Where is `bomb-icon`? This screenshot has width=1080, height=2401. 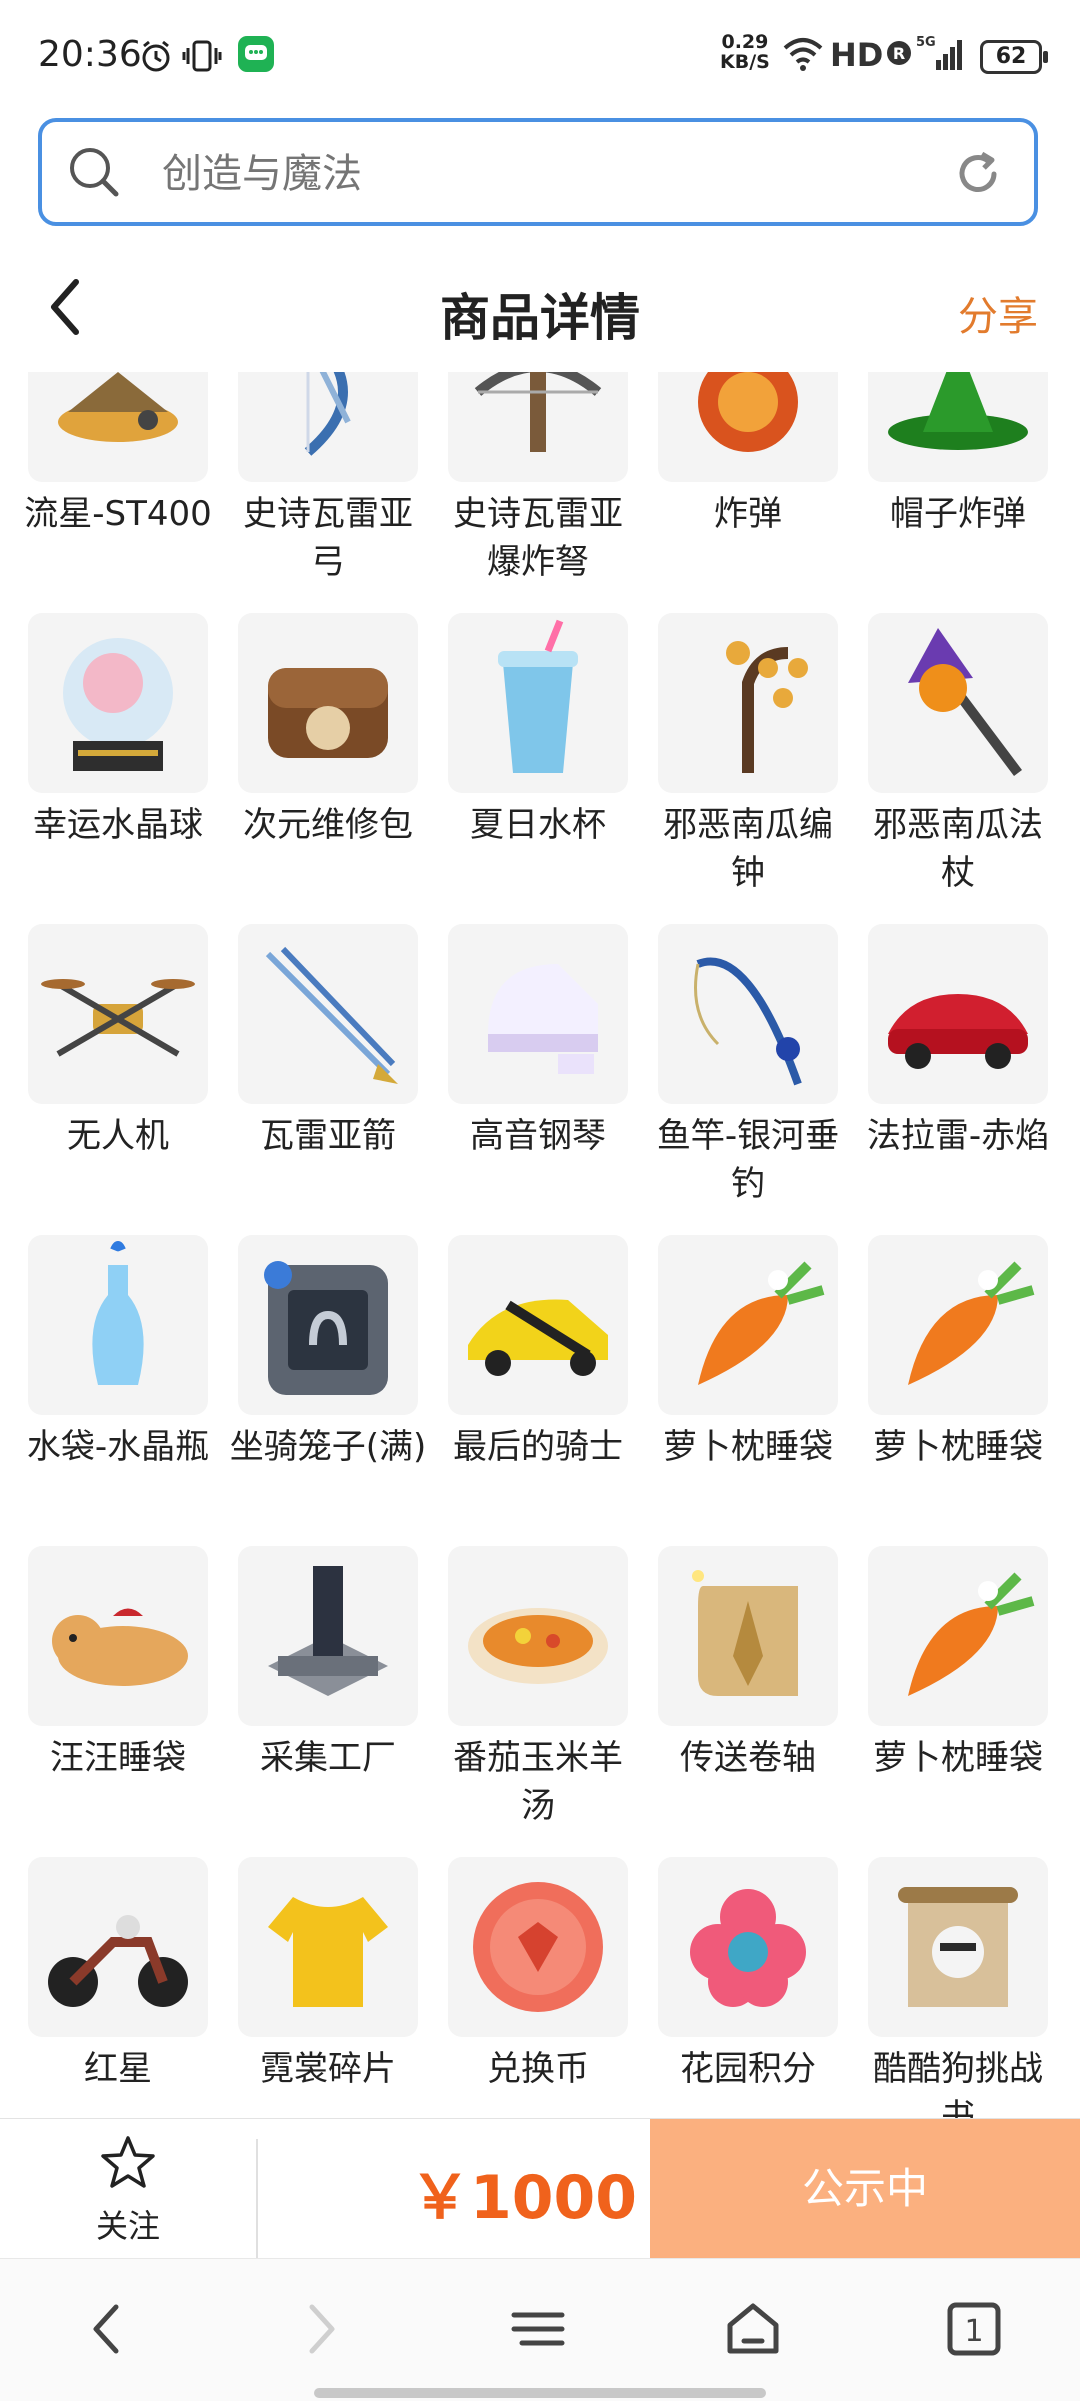 bomb-icon is located at coordinates (748, 427).